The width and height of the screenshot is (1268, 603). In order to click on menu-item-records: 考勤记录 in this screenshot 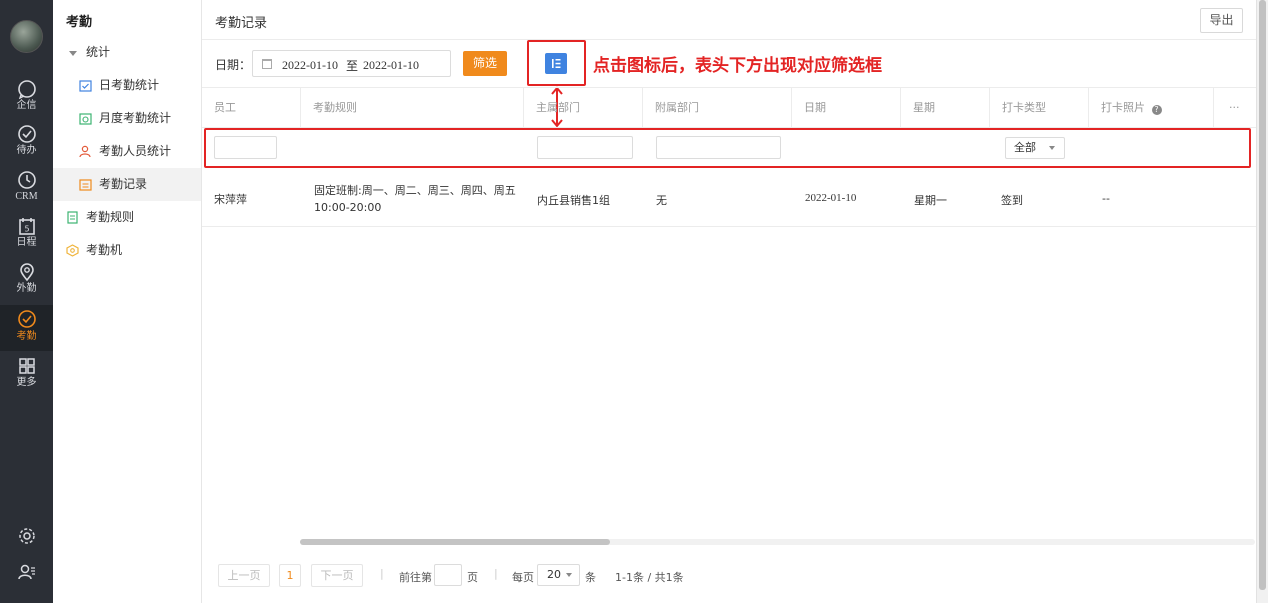, I will do `click(127, 184)`.